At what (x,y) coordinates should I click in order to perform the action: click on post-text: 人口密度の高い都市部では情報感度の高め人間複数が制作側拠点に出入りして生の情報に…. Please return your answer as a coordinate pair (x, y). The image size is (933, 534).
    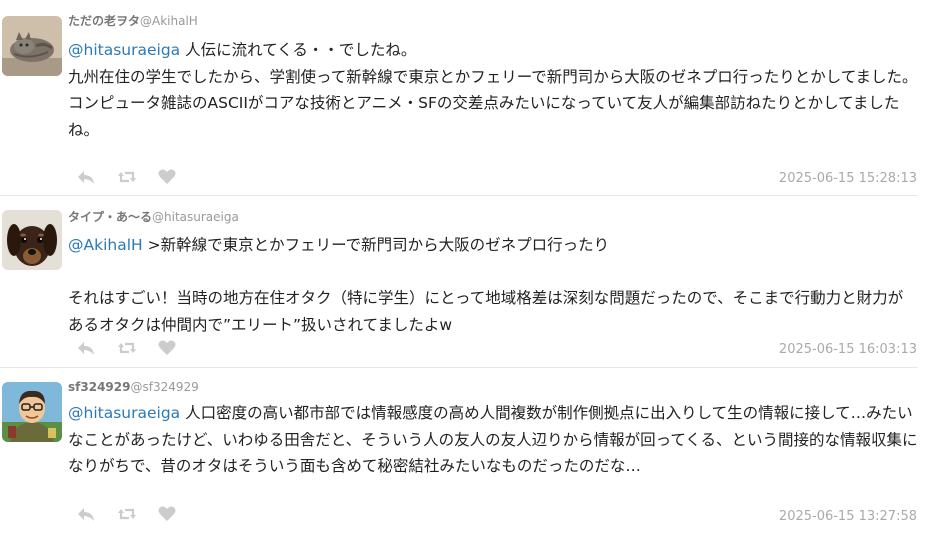
    Looking at the image, I should click on (493, 439).